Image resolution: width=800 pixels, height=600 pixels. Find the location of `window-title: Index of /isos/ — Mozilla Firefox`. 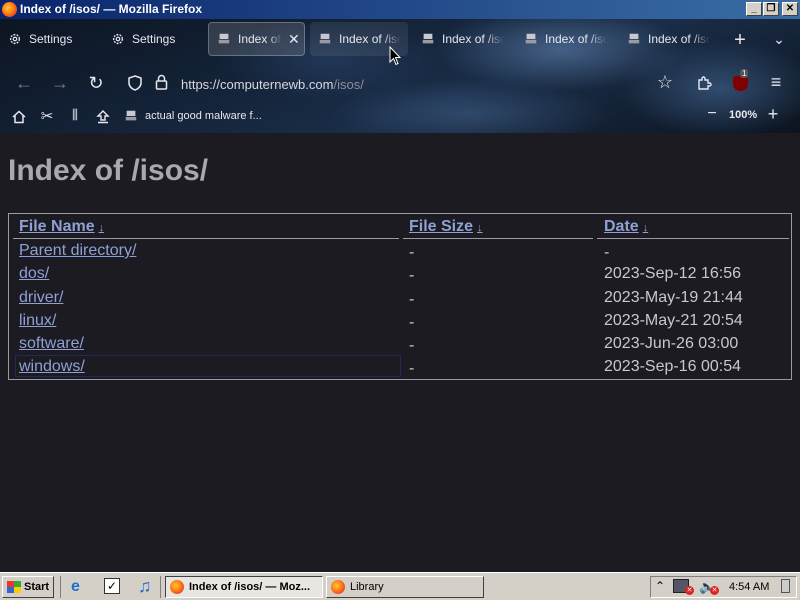

window-title: Index of /isos/ — Mozilla Firefox is located at coordinates (111, 9).